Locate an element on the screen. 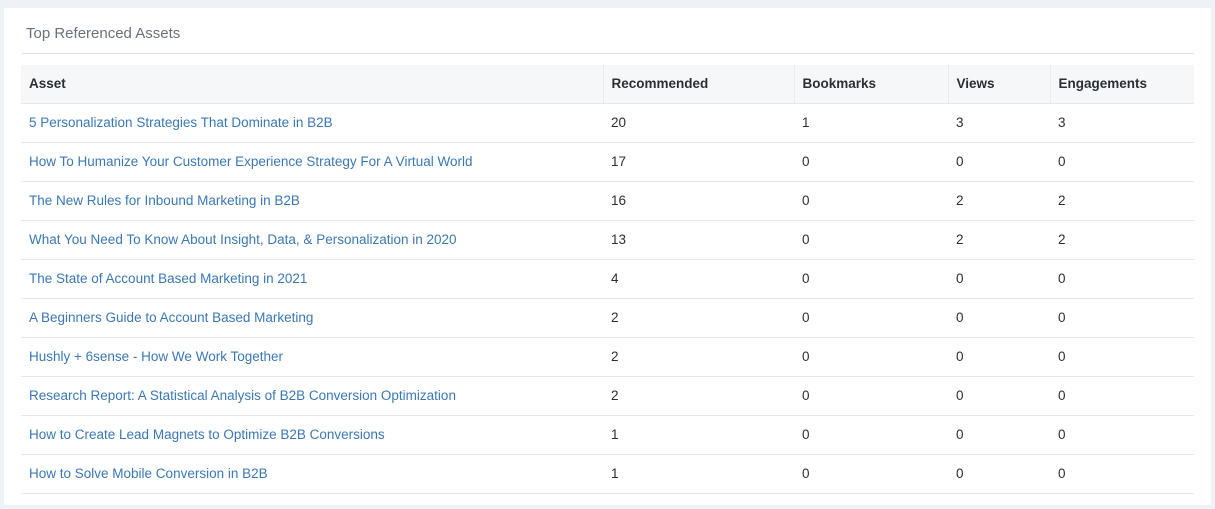  recommended-cell: 17 is located at coordinates (698, 162).